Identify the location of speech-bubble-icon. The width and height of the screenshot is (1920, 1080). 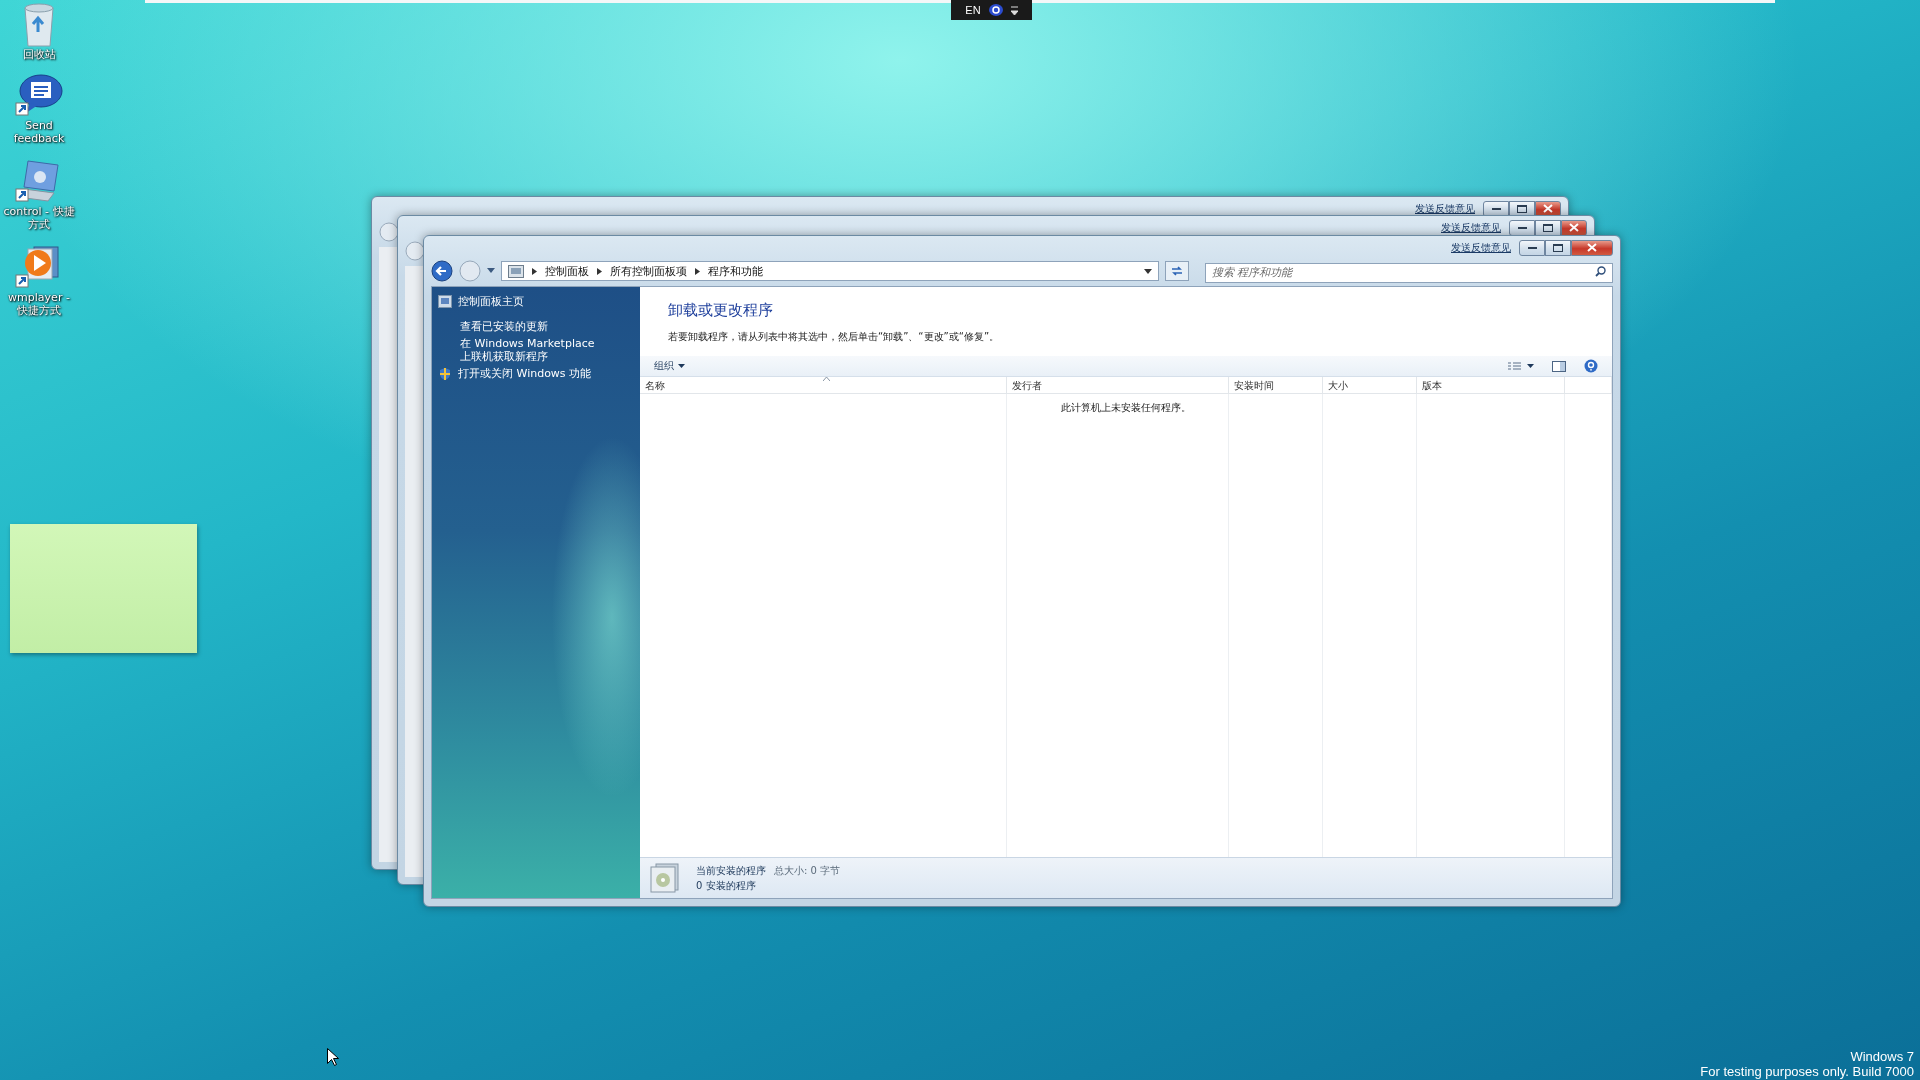
(39, 96).